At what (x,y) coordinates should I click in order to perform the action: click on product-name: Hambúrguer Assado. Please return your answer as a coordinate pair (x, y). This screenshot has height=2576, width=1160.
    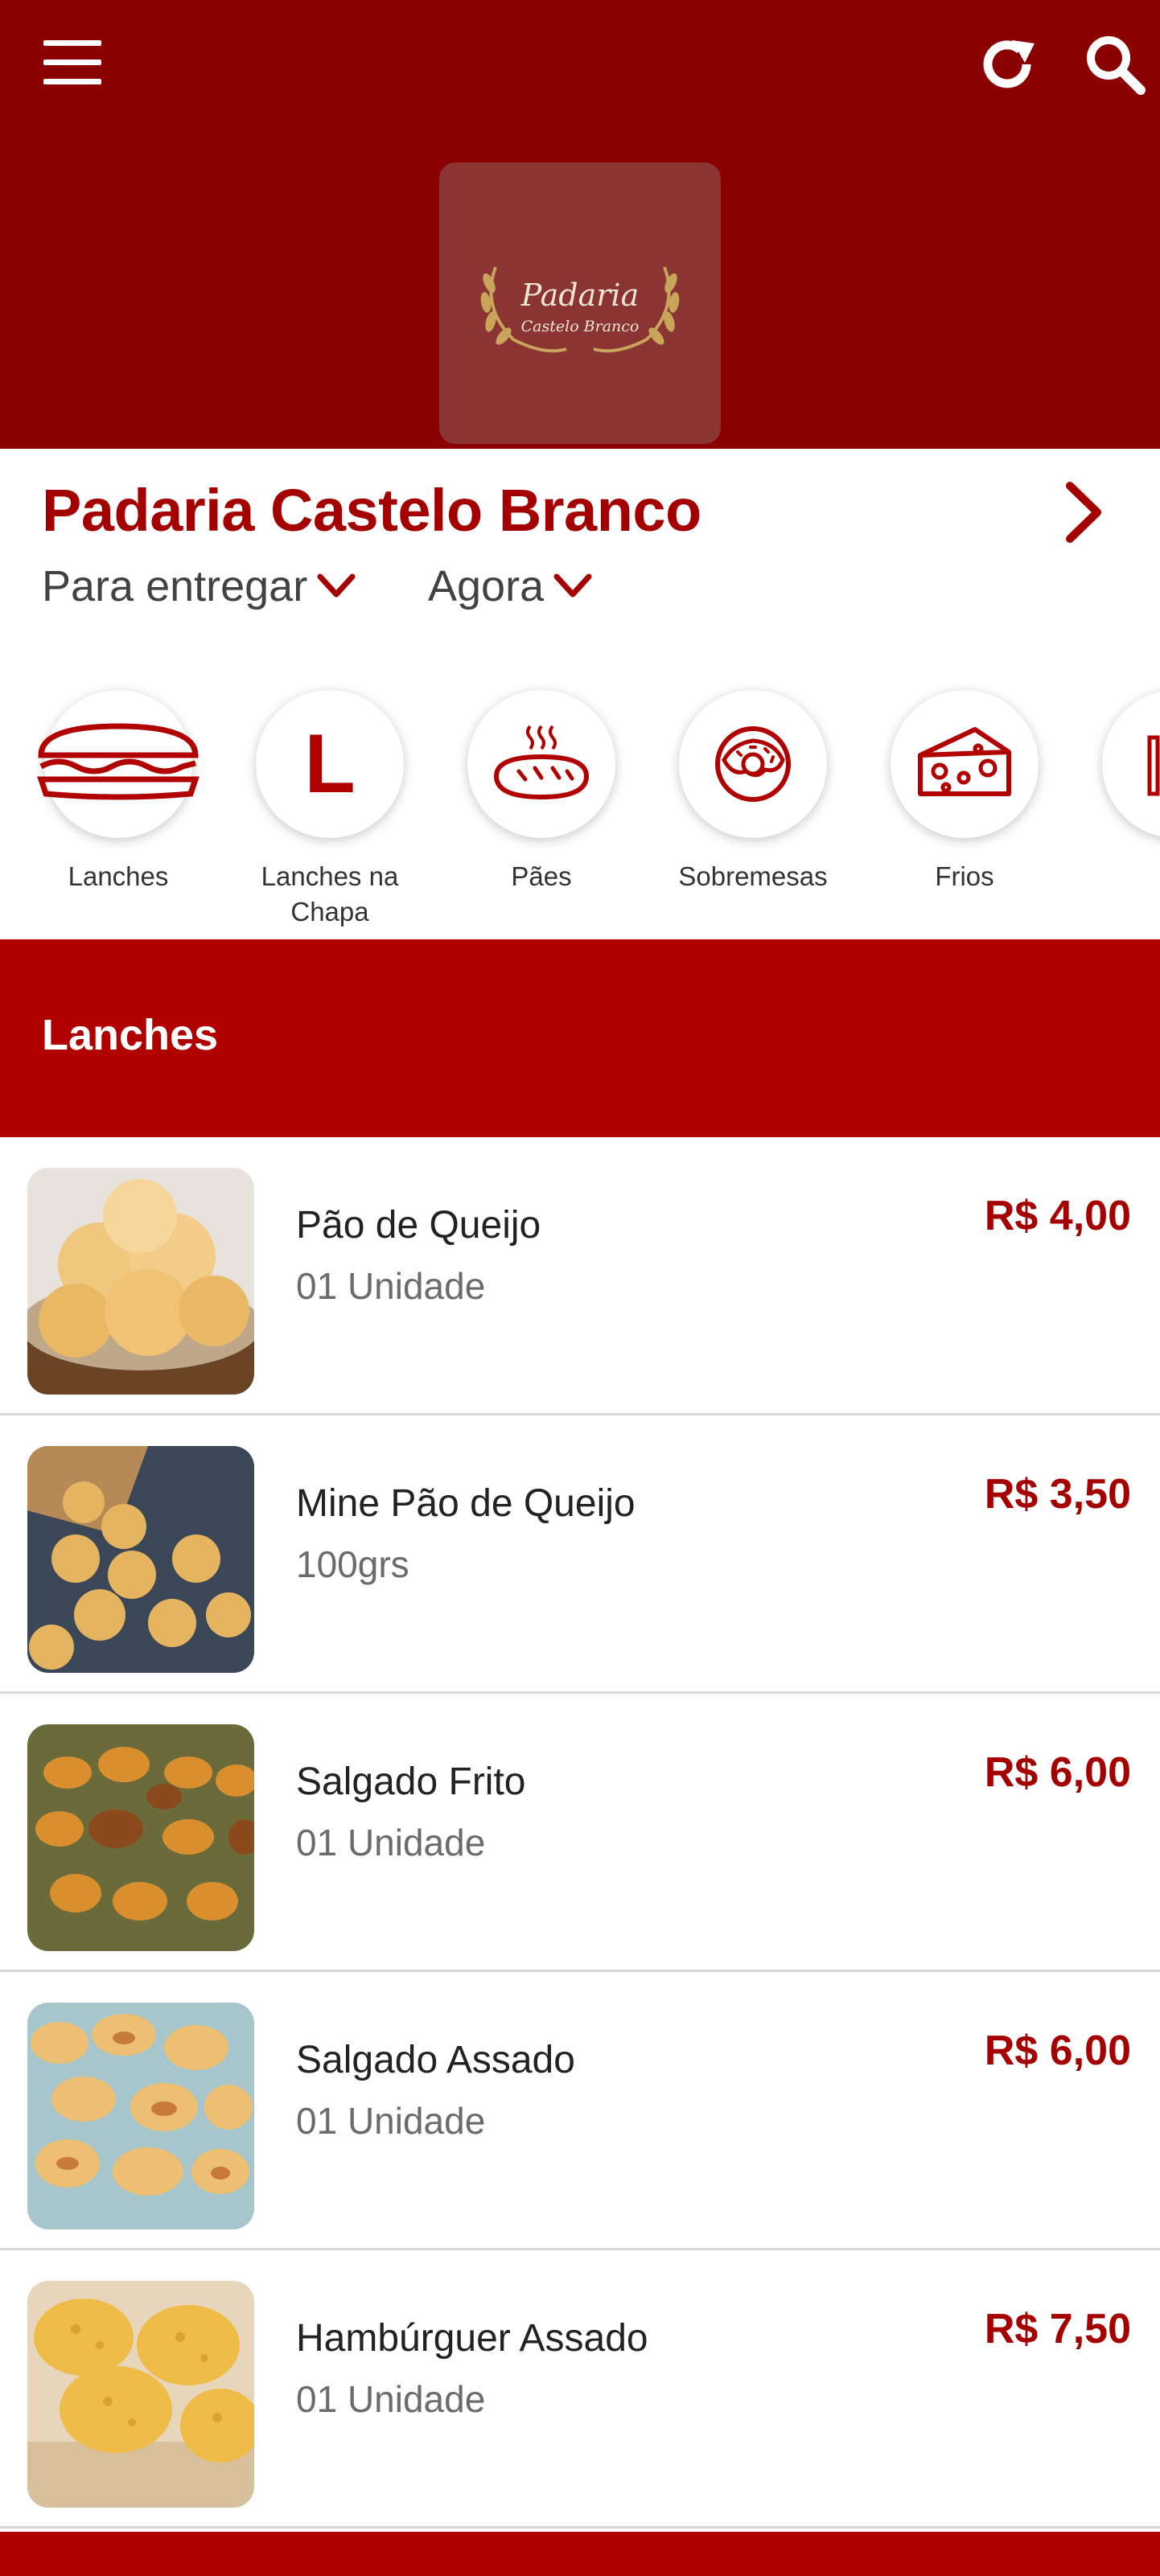
    Looking at the image, I should click on (472, 2338).